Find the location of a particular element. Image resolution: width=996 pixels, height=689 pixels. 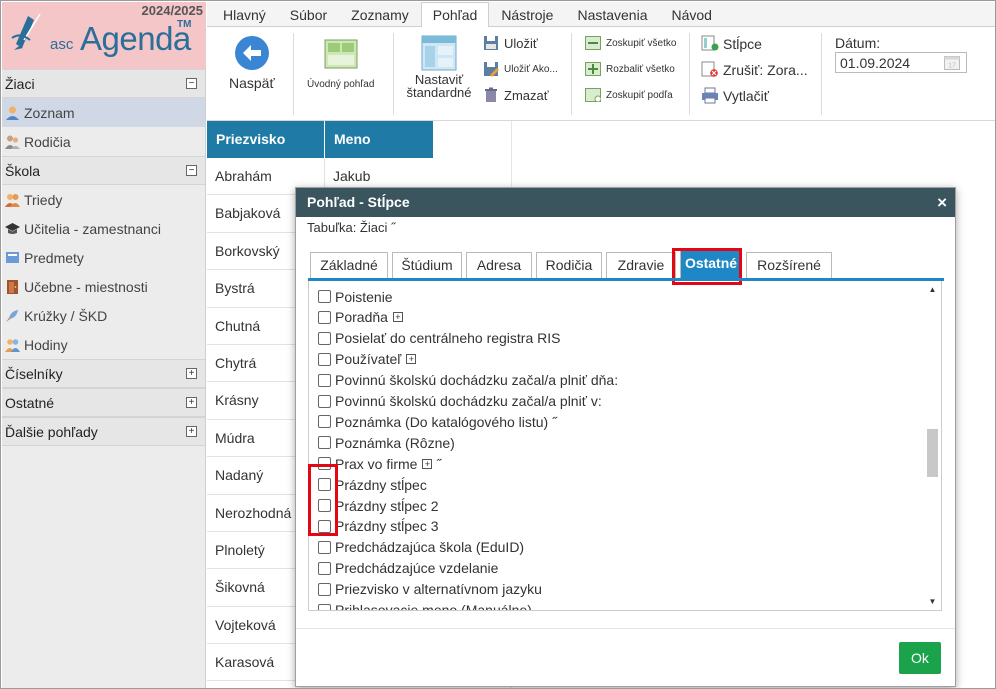

sidebar-section-more-views: Ďalšie pohľady + is located at coordinates (103, 431).